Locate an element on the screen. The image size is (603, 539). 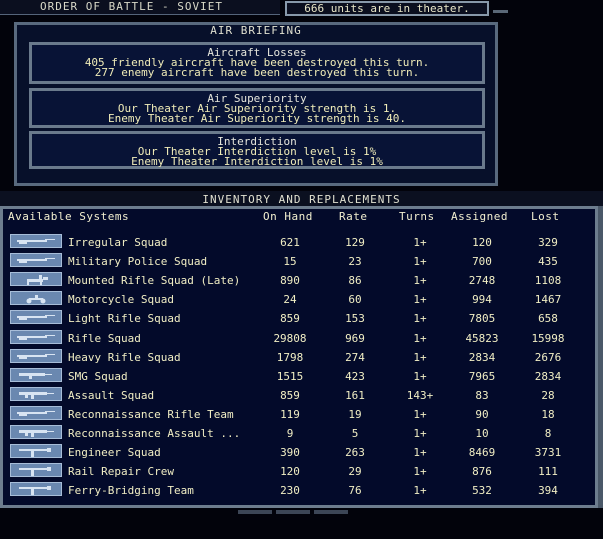
on-hand-value: 230 is located at coordinates (290, 491).